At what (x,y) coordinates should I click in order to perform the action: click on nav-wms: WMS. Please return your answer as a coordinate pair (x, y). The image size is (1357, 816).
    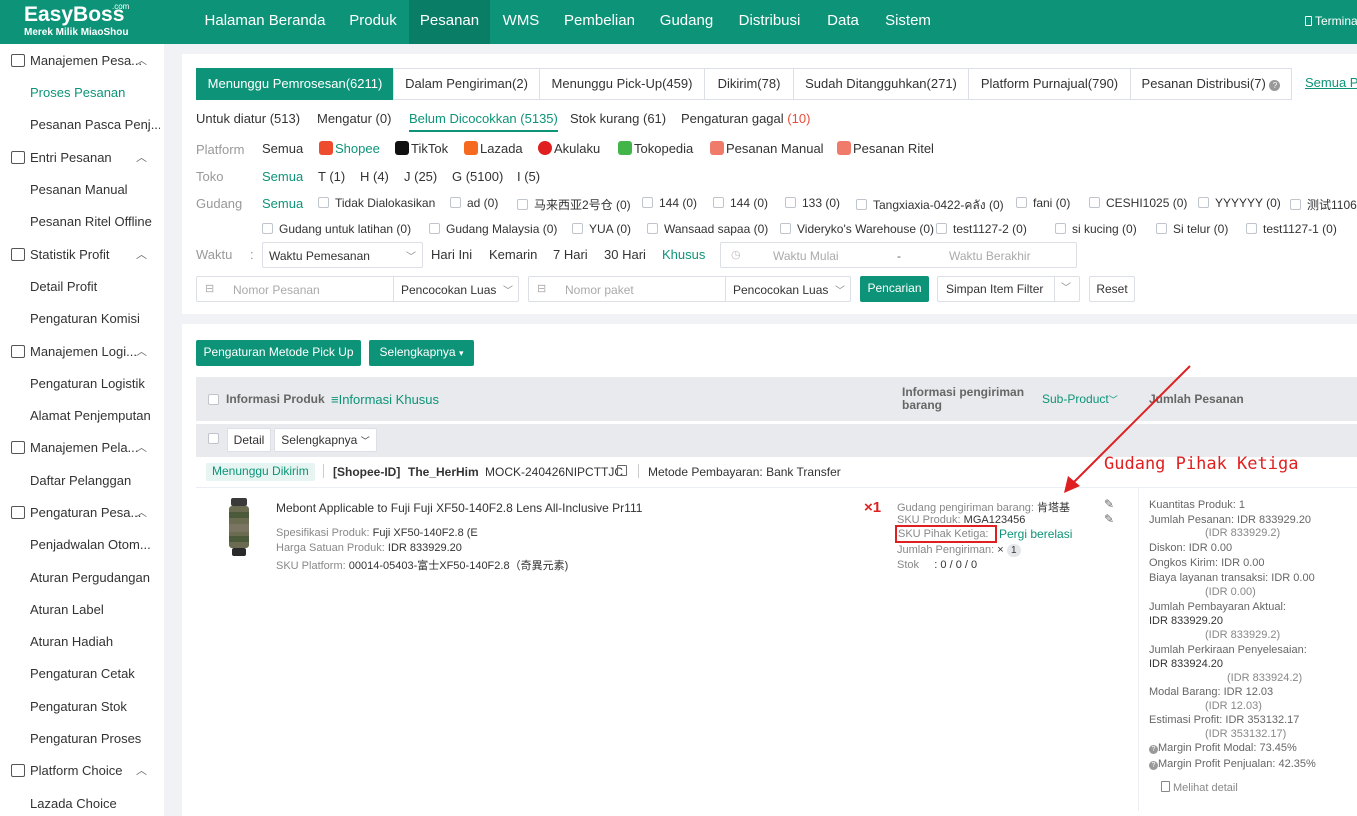
    Looking at the image, I should click on (521, 22).